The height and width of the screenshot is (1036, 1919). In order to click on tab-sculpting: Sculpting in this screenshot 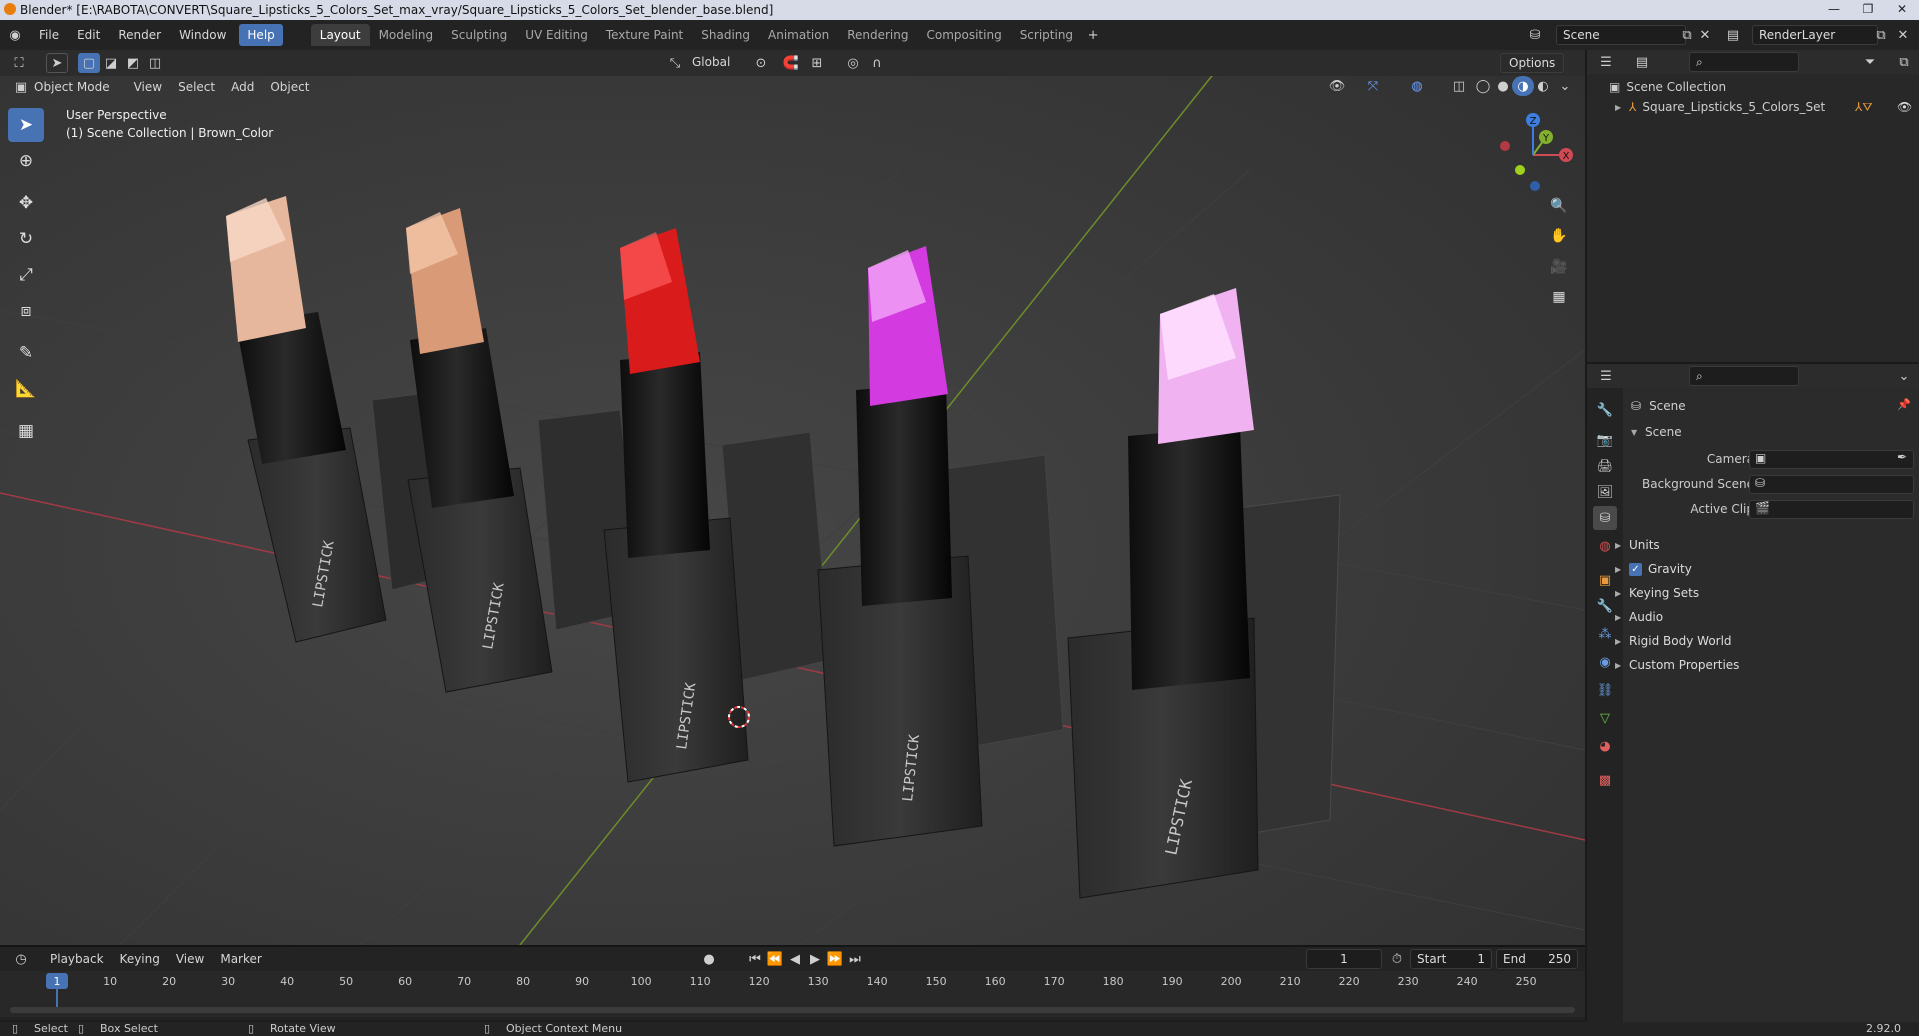, I will do `click(479, 35)`.